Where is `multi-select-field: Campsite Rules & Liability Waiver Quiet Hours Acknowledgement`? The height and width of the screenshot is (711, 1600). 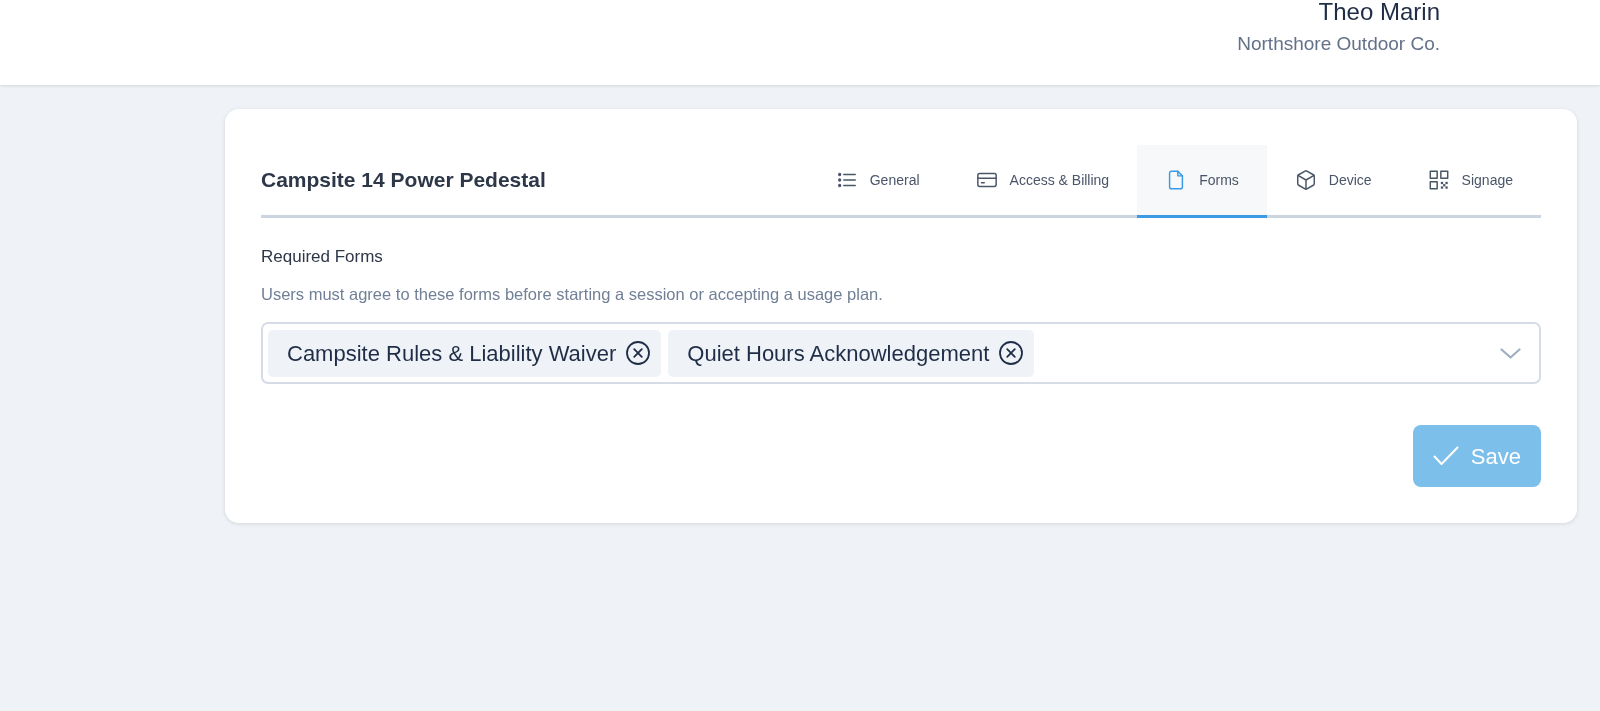 multi-select-field: Campsite Rules & Liability Waiver Quiet Hours Acknowledgement is located at coordinates (901, 353).